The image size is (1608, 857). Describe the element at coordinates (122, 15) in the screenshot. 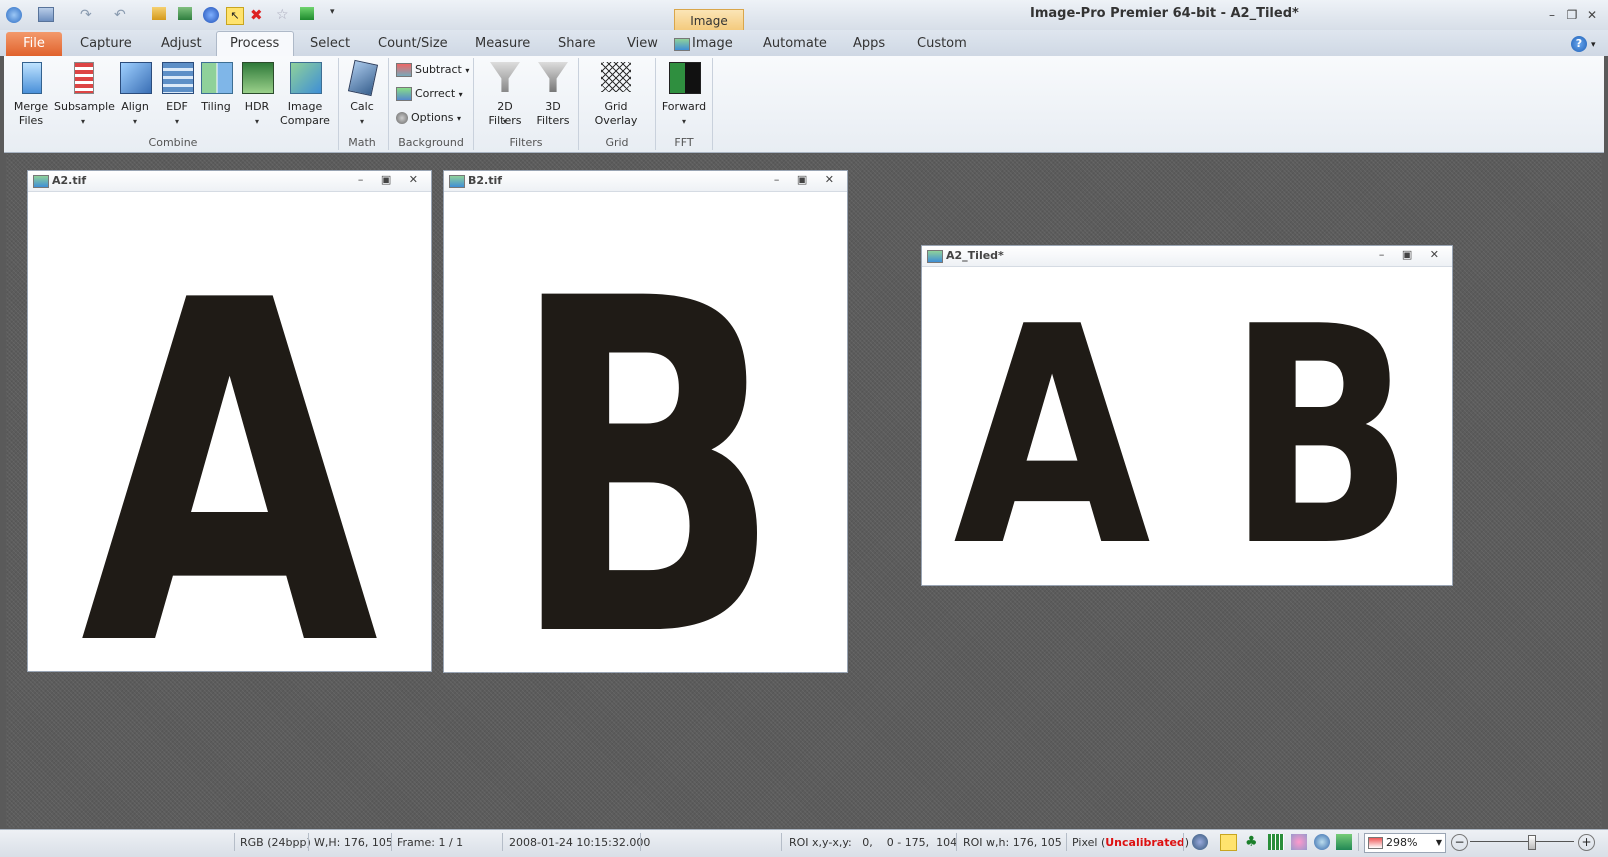

I see `undo-icon: ↶` at that location.